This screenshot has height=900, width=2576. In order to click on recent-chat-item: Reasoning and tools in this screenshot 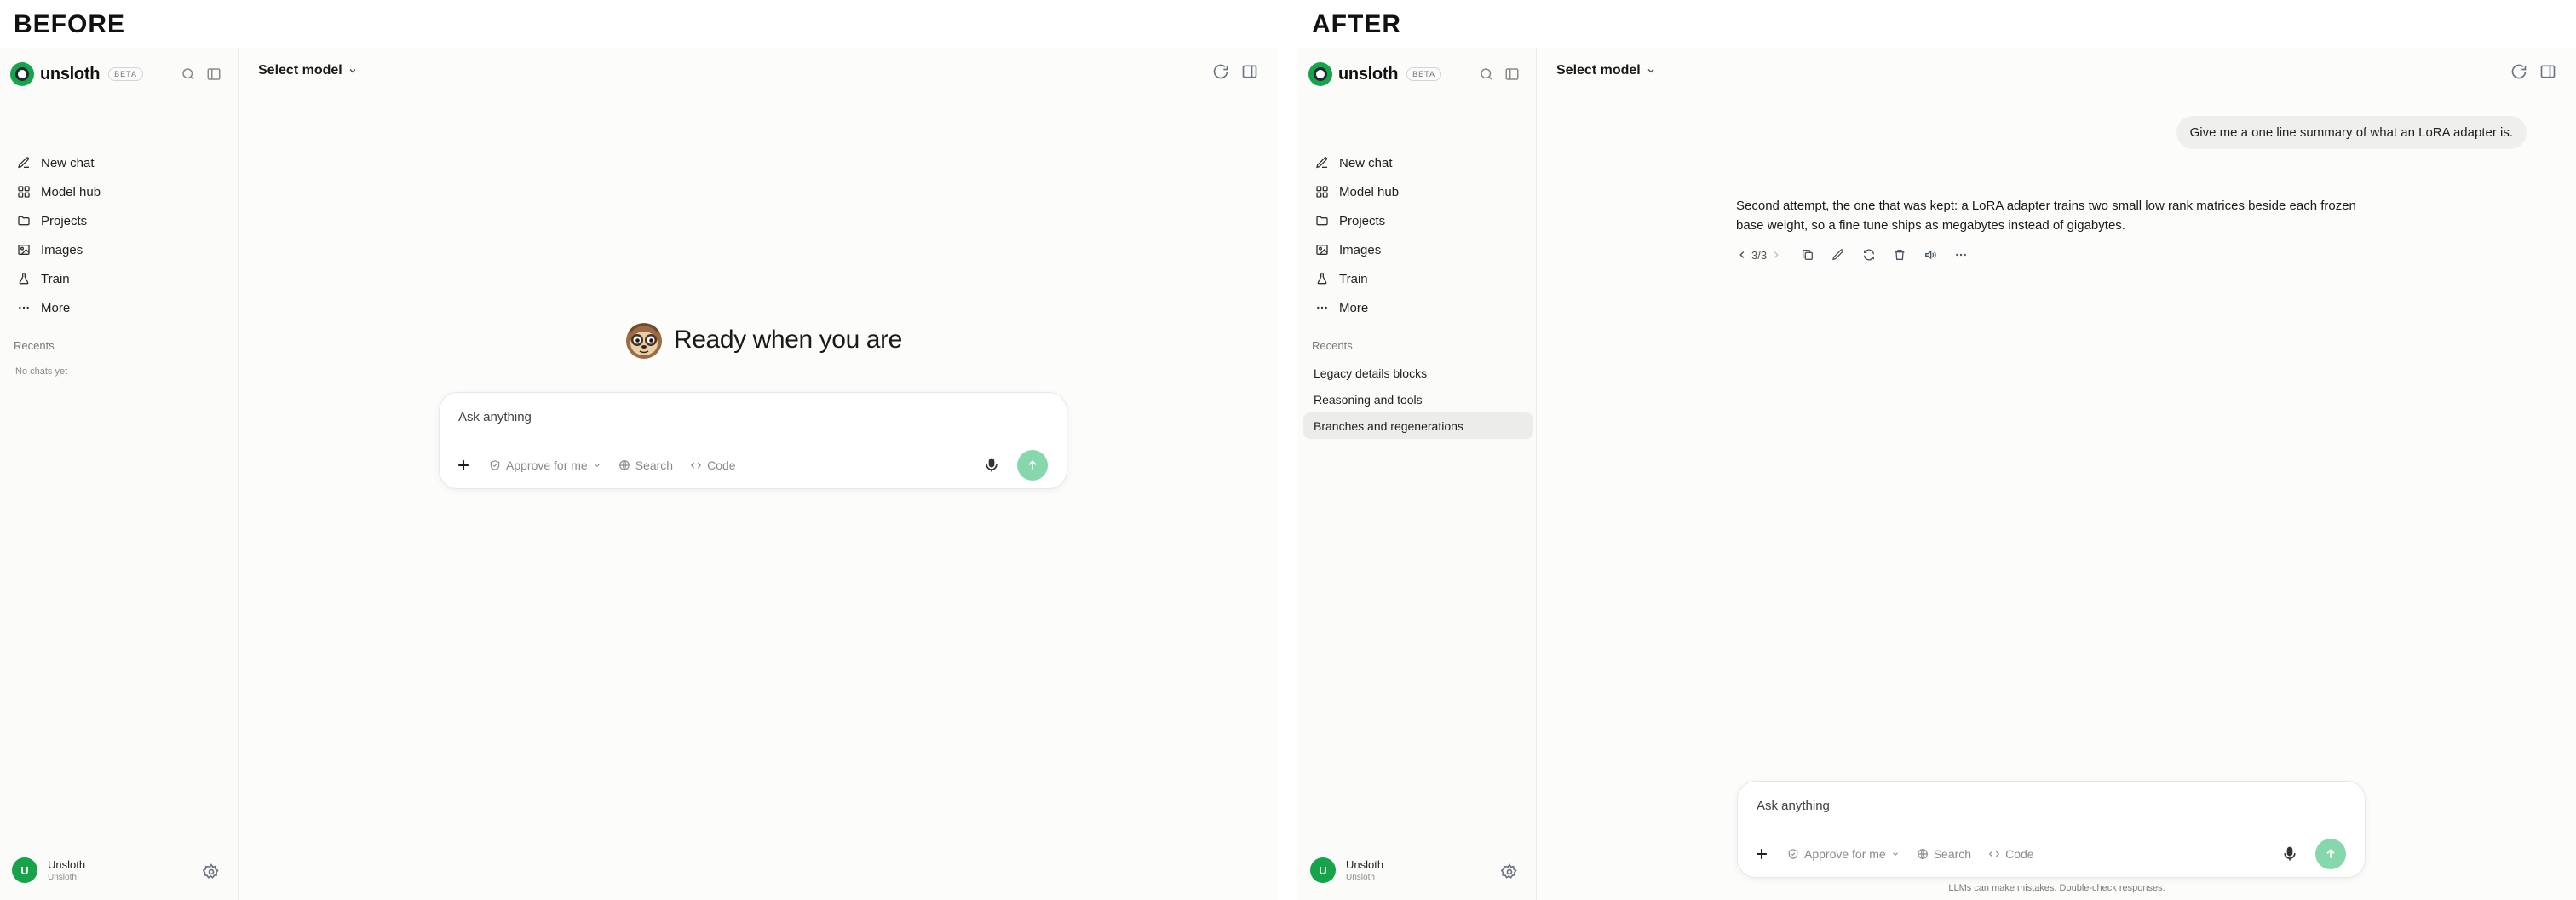, I will do `click(1418, 399)`.